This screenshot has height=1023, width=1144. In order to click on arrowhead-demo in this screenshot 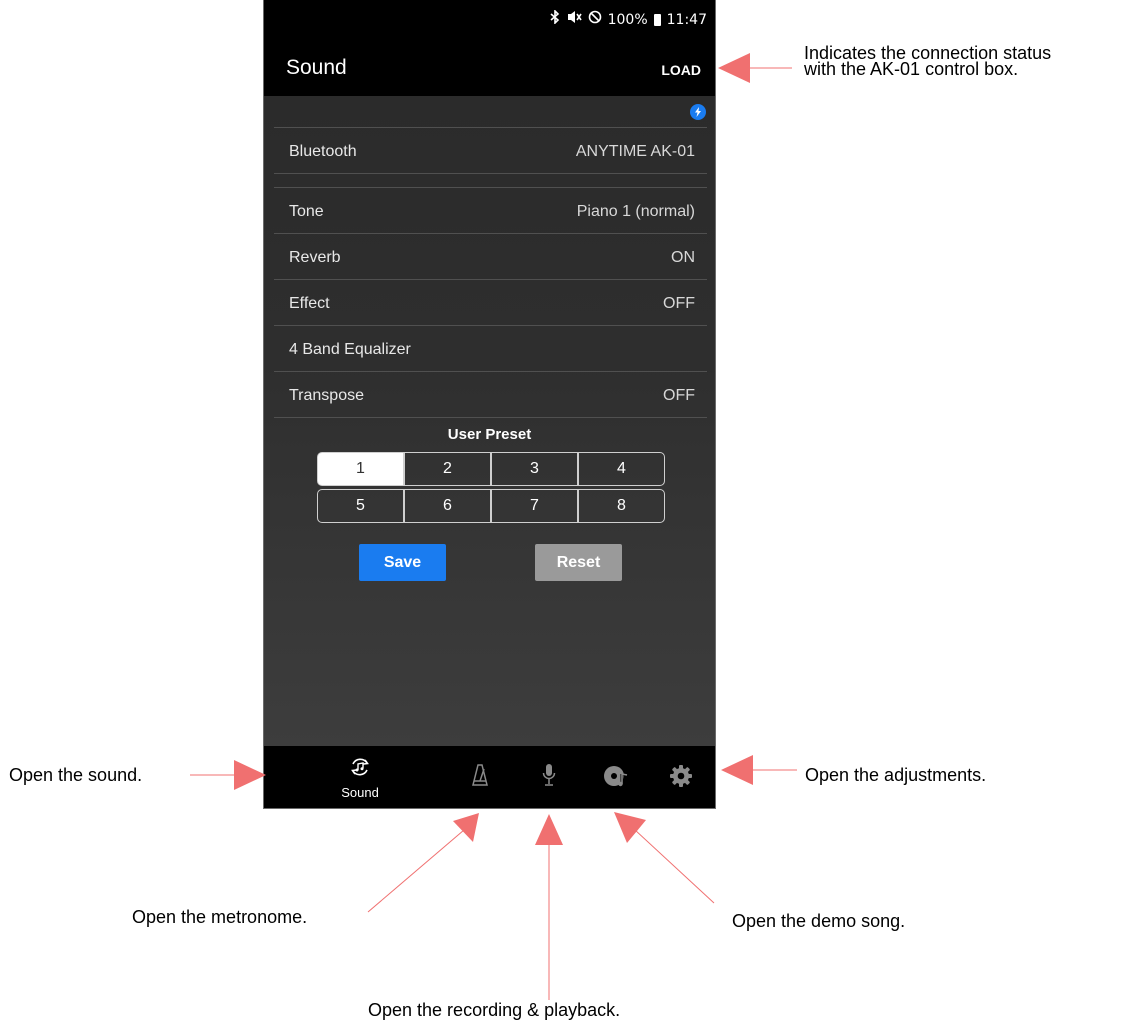, I will do `click(630, 827)`.